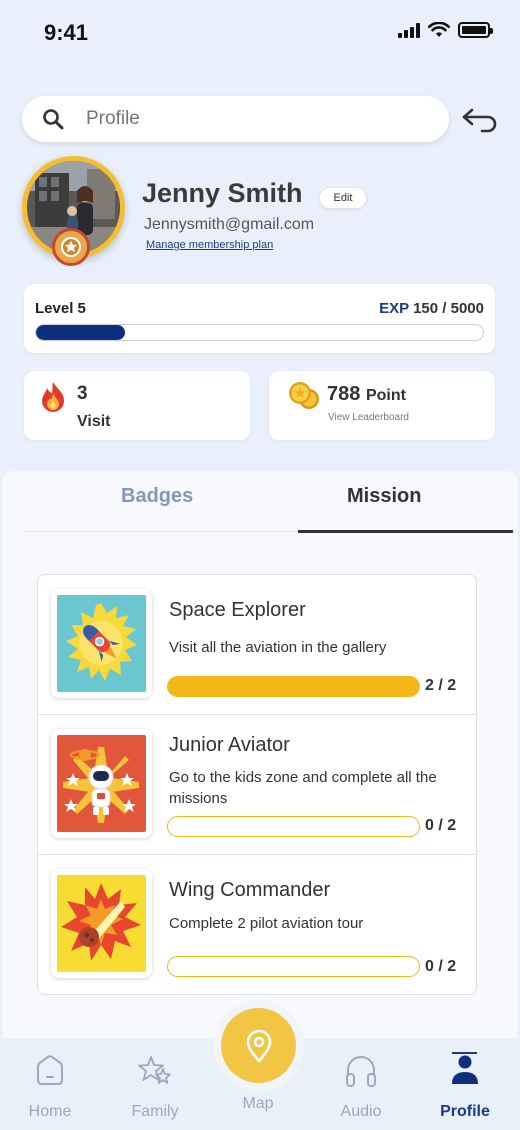 The height and width of the screenshot is (1130, 520). I want to click on astronaut-icon, so click(101, 783).